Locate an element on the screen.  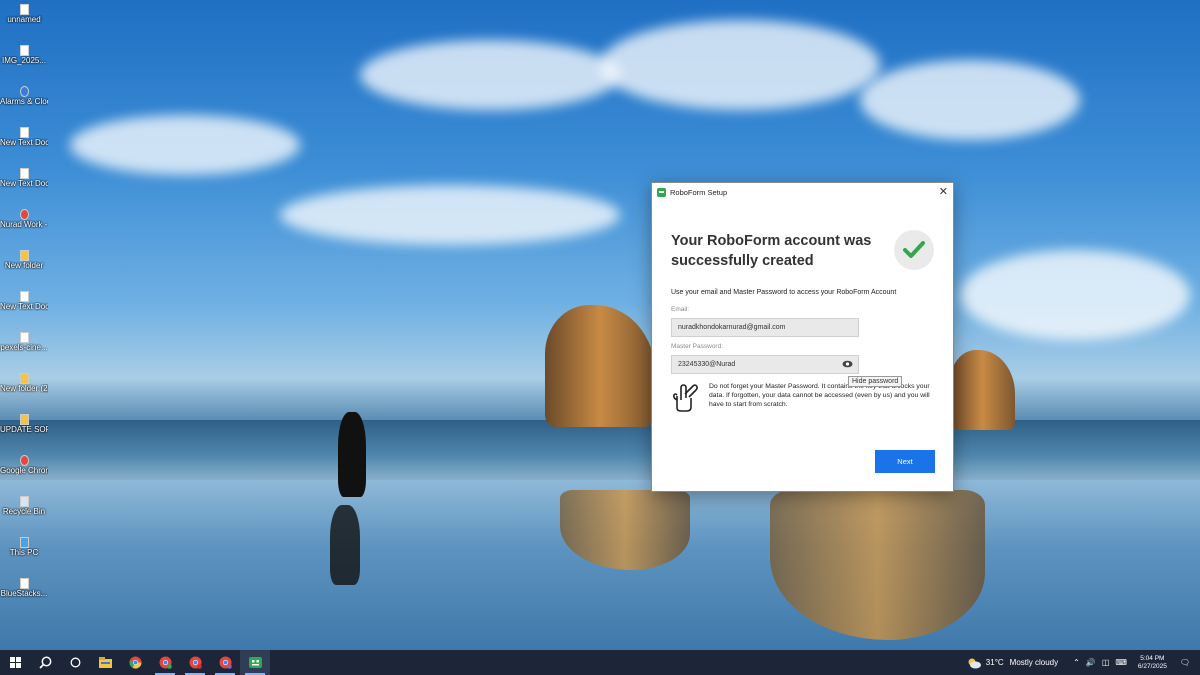
weather-condition: Mostly cloudy is located at coordinates (1034, 662).